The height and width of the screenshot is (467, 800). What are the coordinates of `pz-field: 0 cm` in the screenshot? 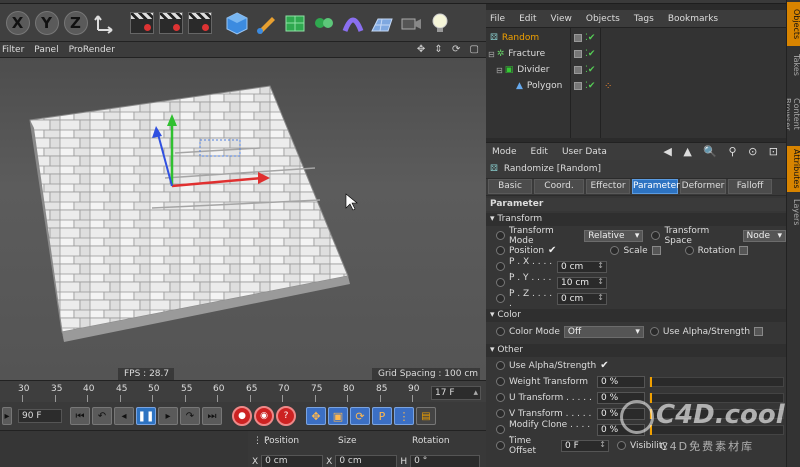 It's located at (582, 298).